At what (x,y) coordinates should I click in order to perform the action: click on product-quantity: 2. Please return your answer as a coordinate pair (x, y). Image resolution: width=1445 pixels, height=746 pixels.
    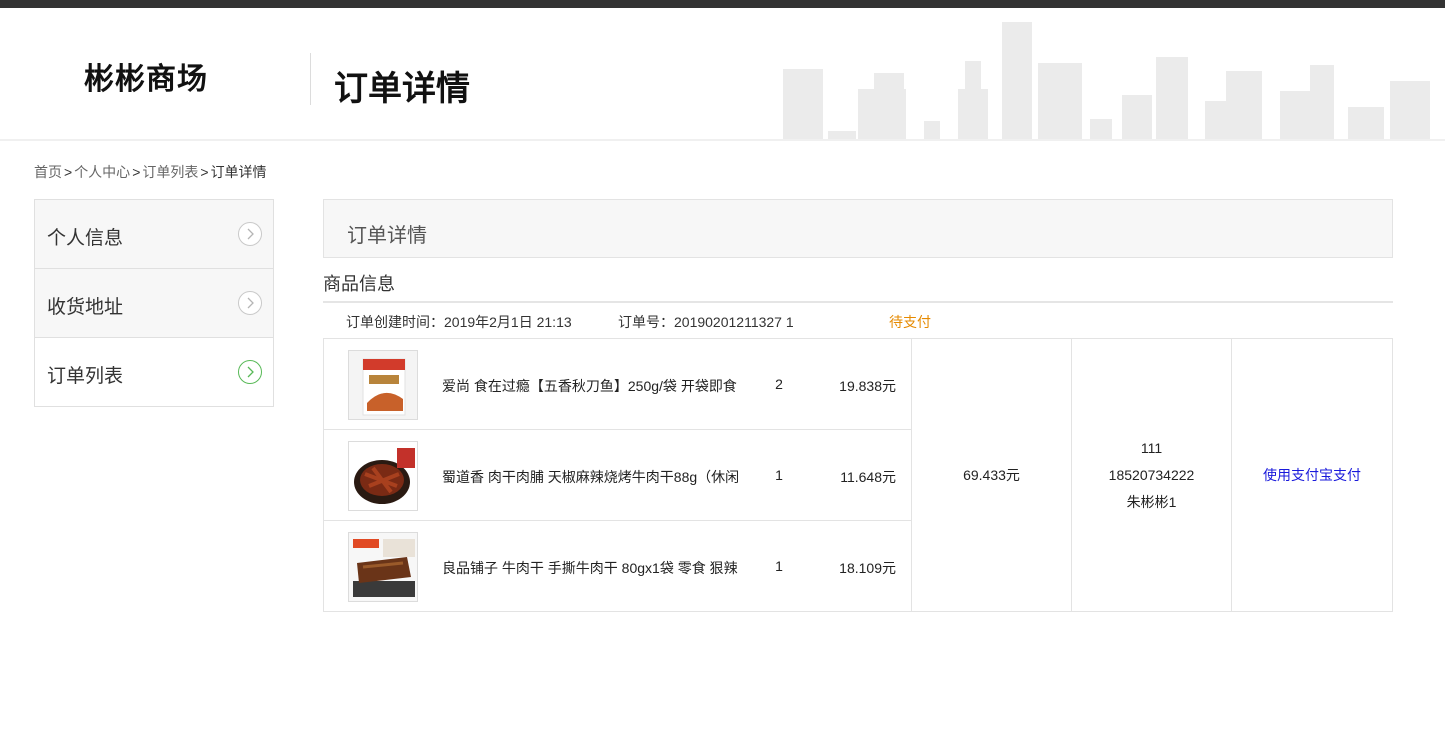
    Looking at the image, I should click on (779, 384).